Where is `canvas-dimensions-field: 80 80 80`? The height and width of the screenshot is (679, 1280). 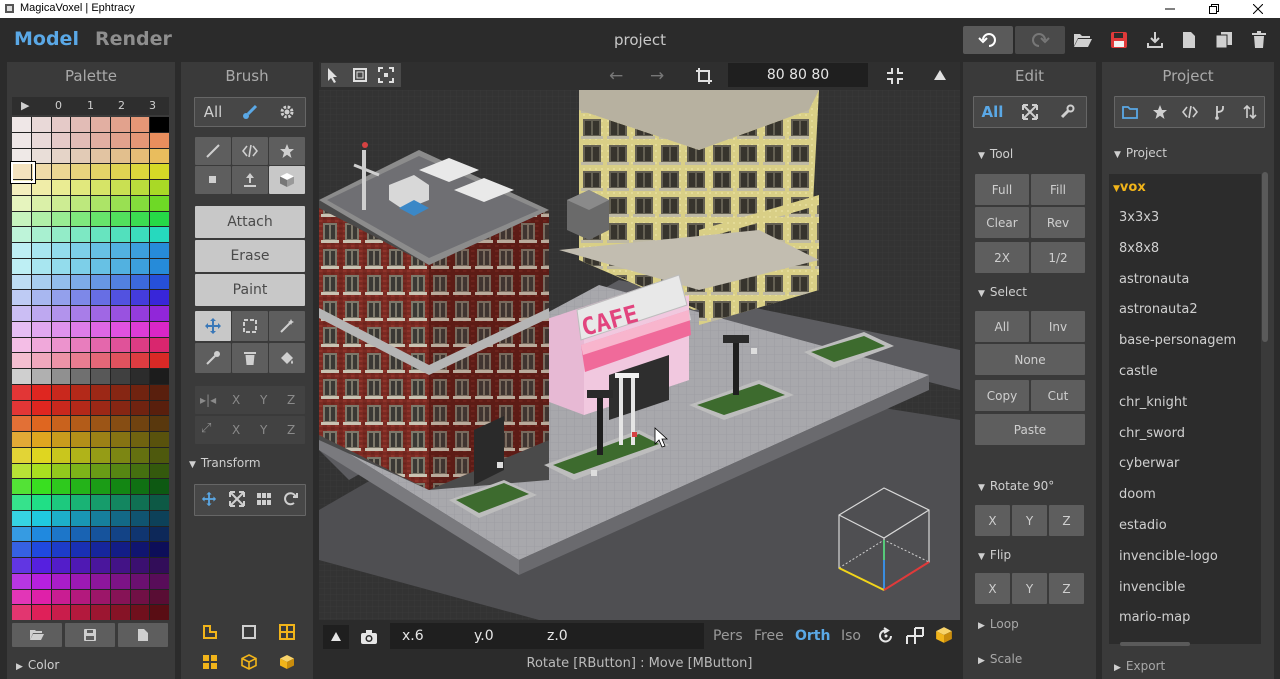
canvas-dimensions-field: 80 80 80 is located at coordinates (798, 75).